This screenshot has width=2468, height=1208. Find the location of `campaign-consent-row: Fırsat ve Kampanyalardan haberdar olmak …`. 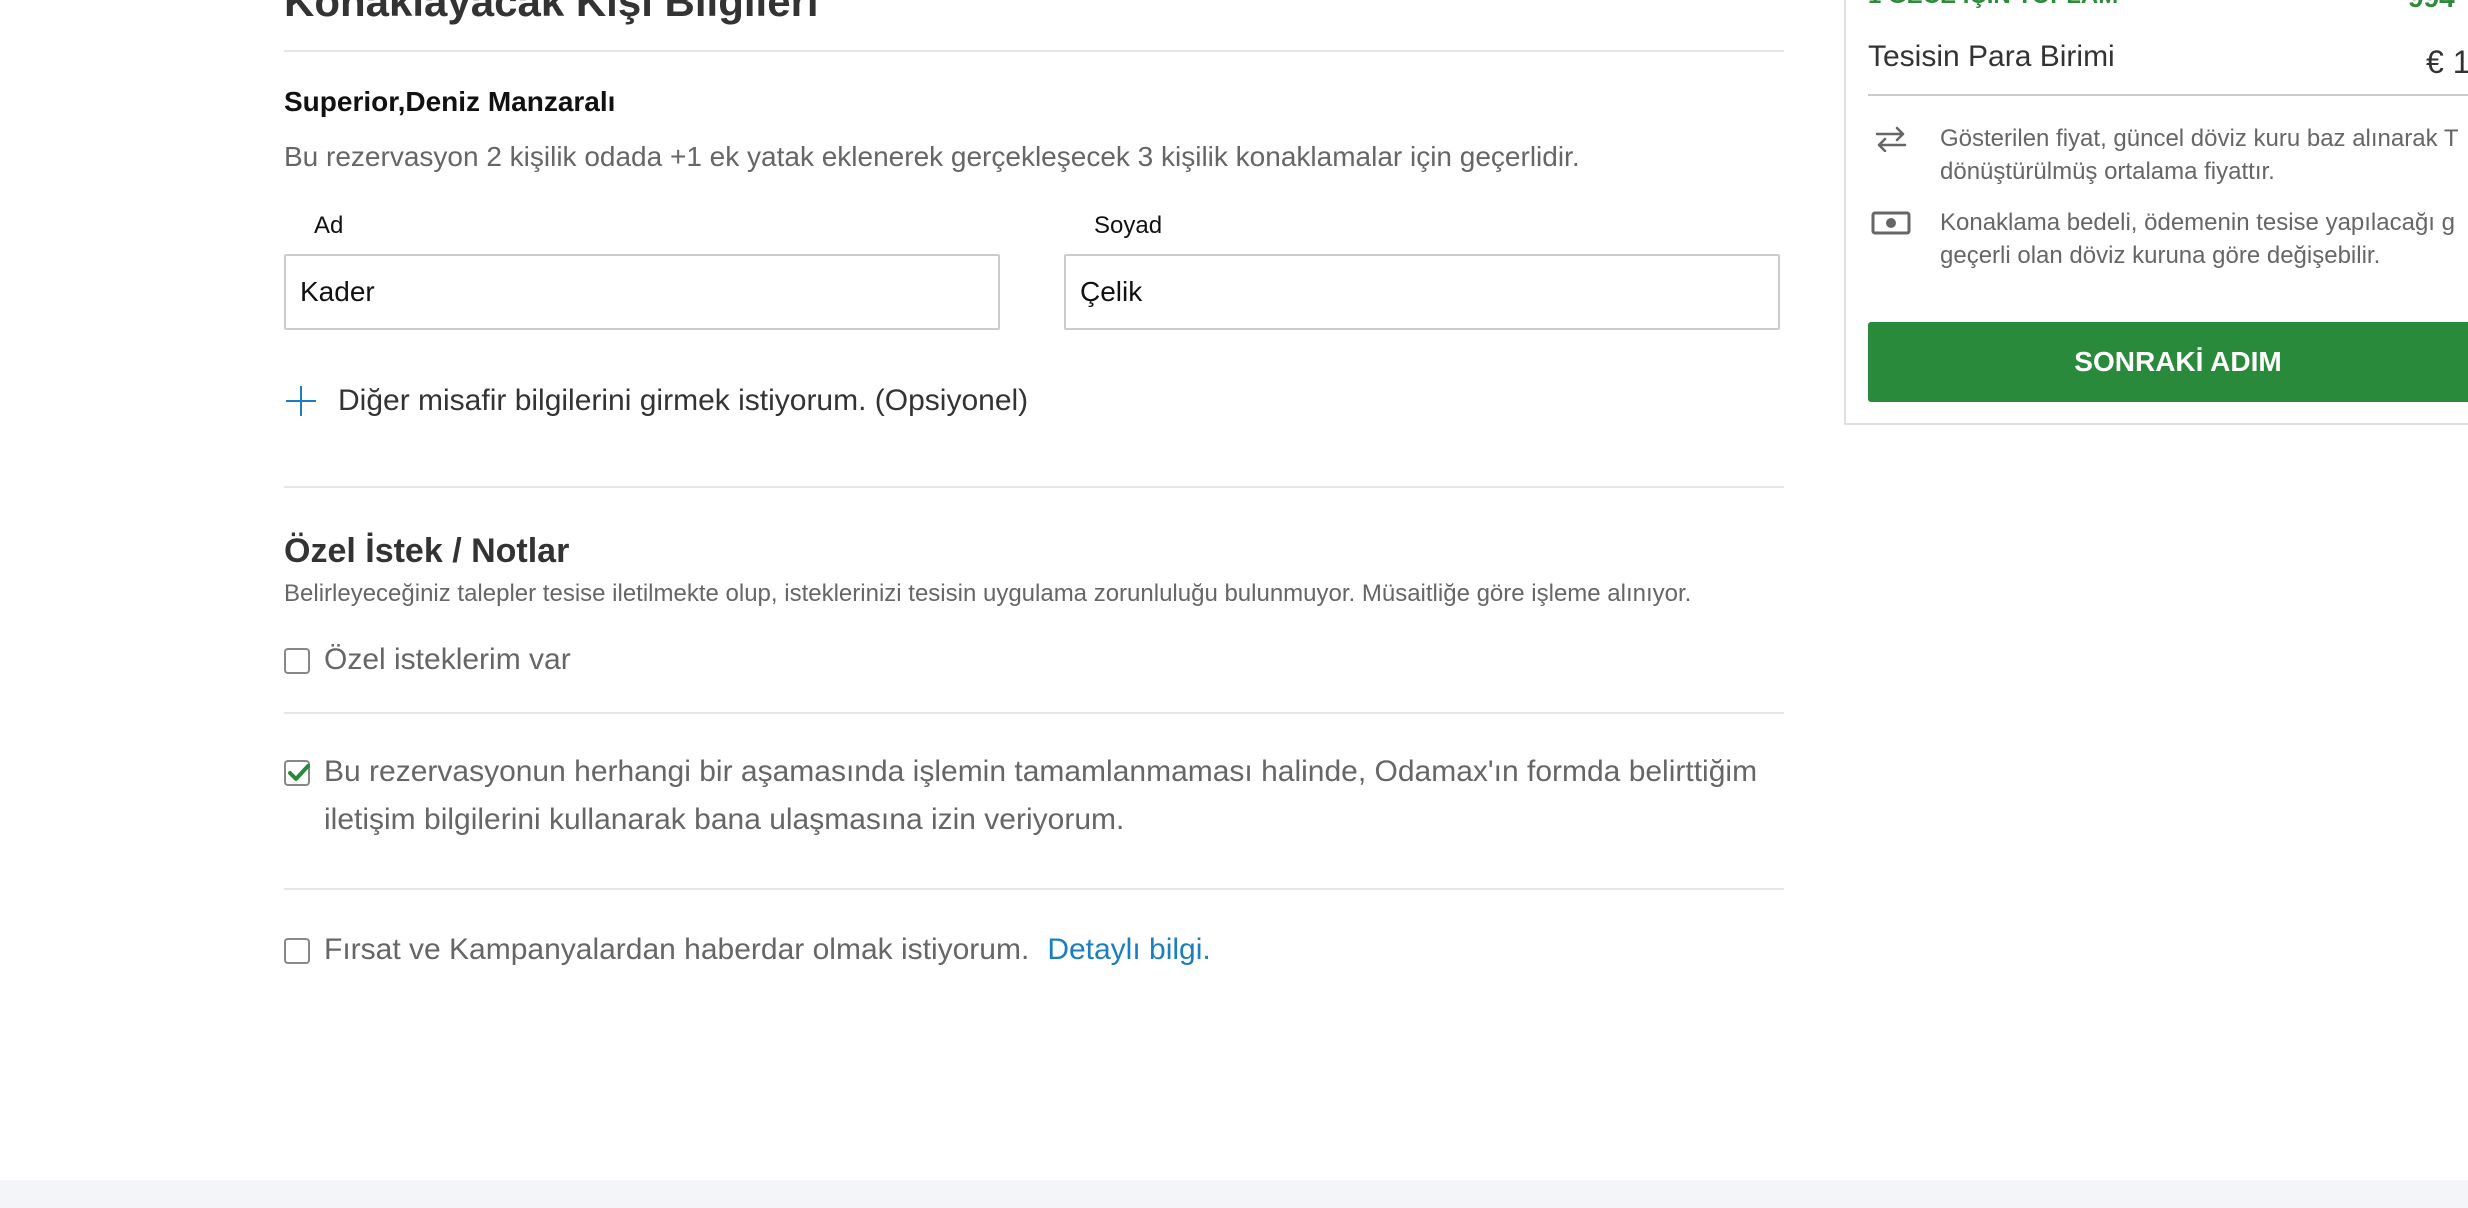

campaign-consent-row: Fırsat ve Kampanyalardan haberdar olmak … is located at coordinates (747, 953).